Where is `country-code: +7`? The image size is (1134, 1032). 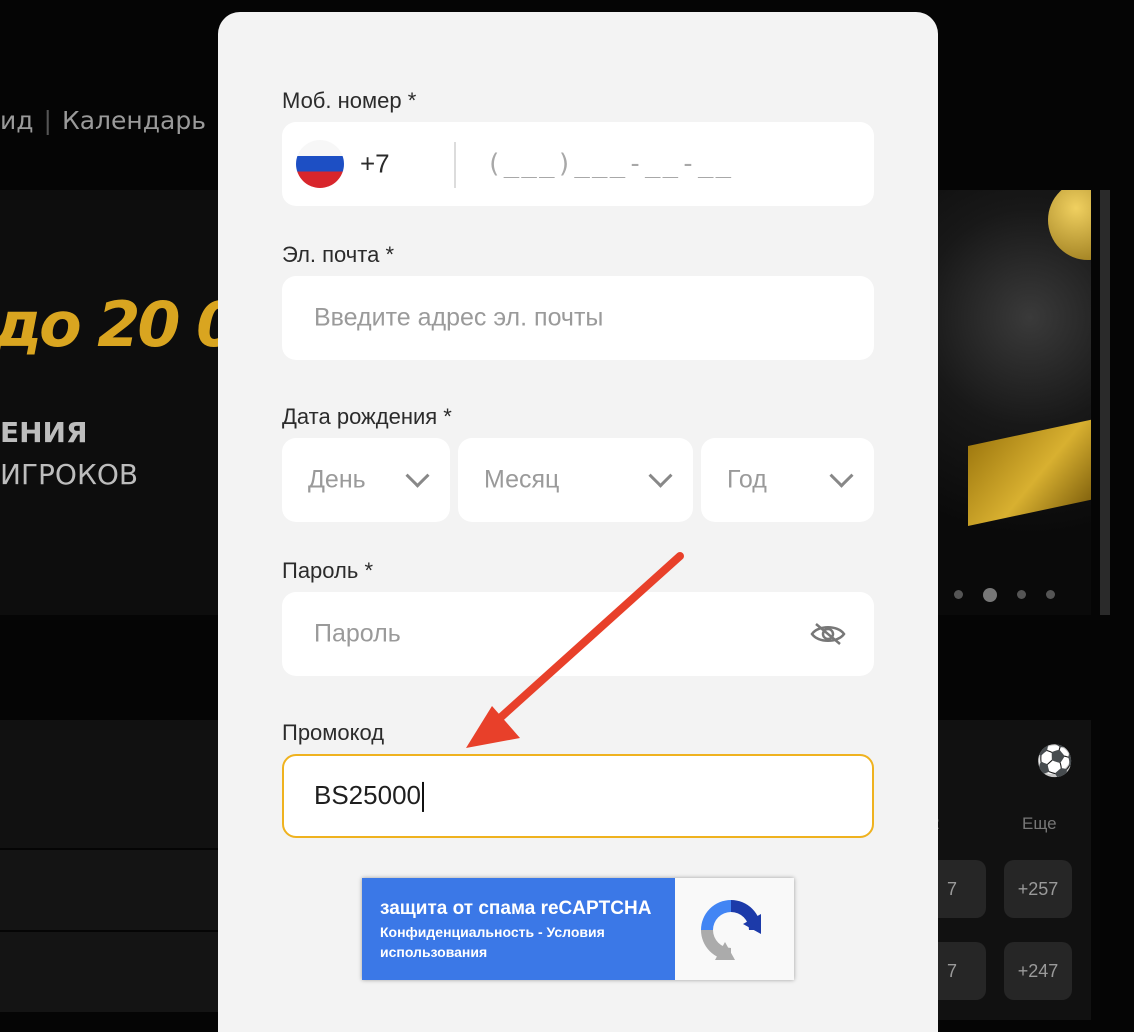
country-code: +7 is located at coordinates (375, 164).